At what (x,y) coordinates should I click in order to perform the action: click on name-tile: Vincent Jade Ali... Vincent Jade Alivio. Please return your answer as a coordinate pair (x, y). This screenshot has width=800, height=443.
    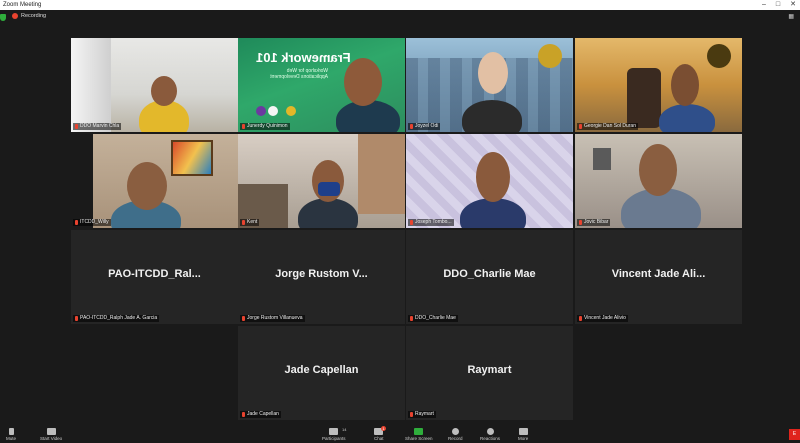
    Looking at the image, I should click on (658, 277).